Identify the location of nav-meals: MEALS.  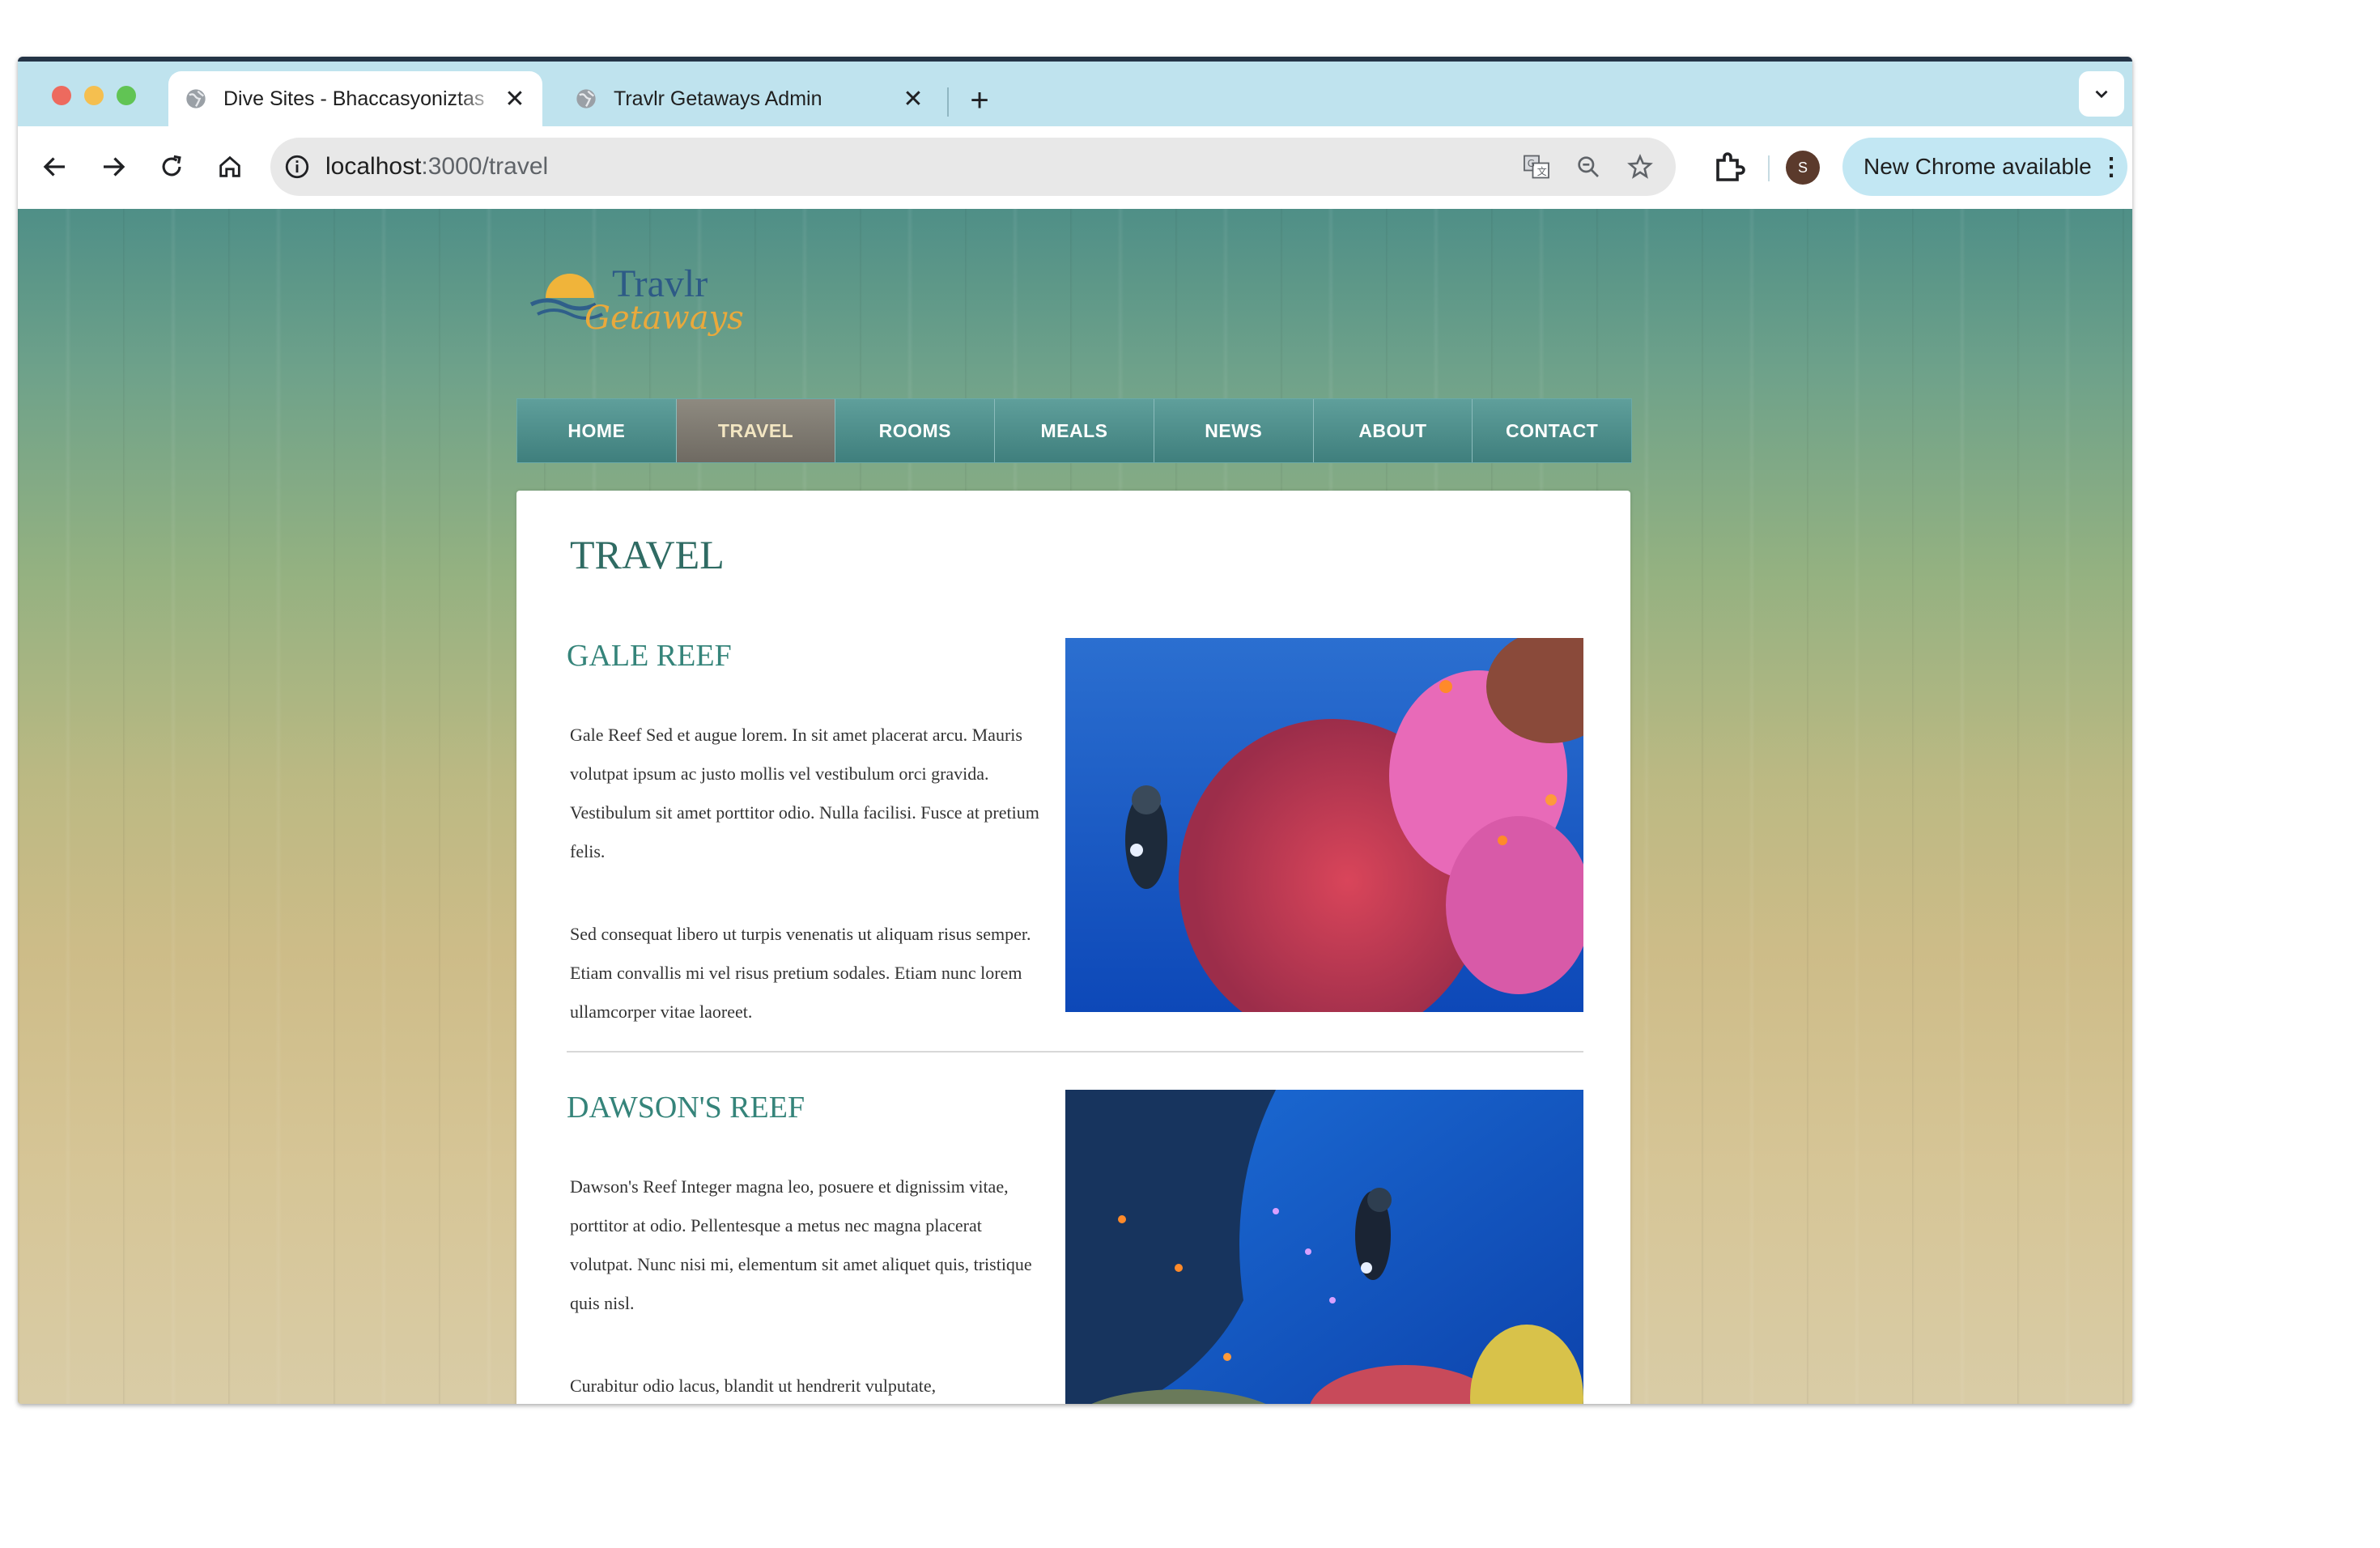
(1075, 431).